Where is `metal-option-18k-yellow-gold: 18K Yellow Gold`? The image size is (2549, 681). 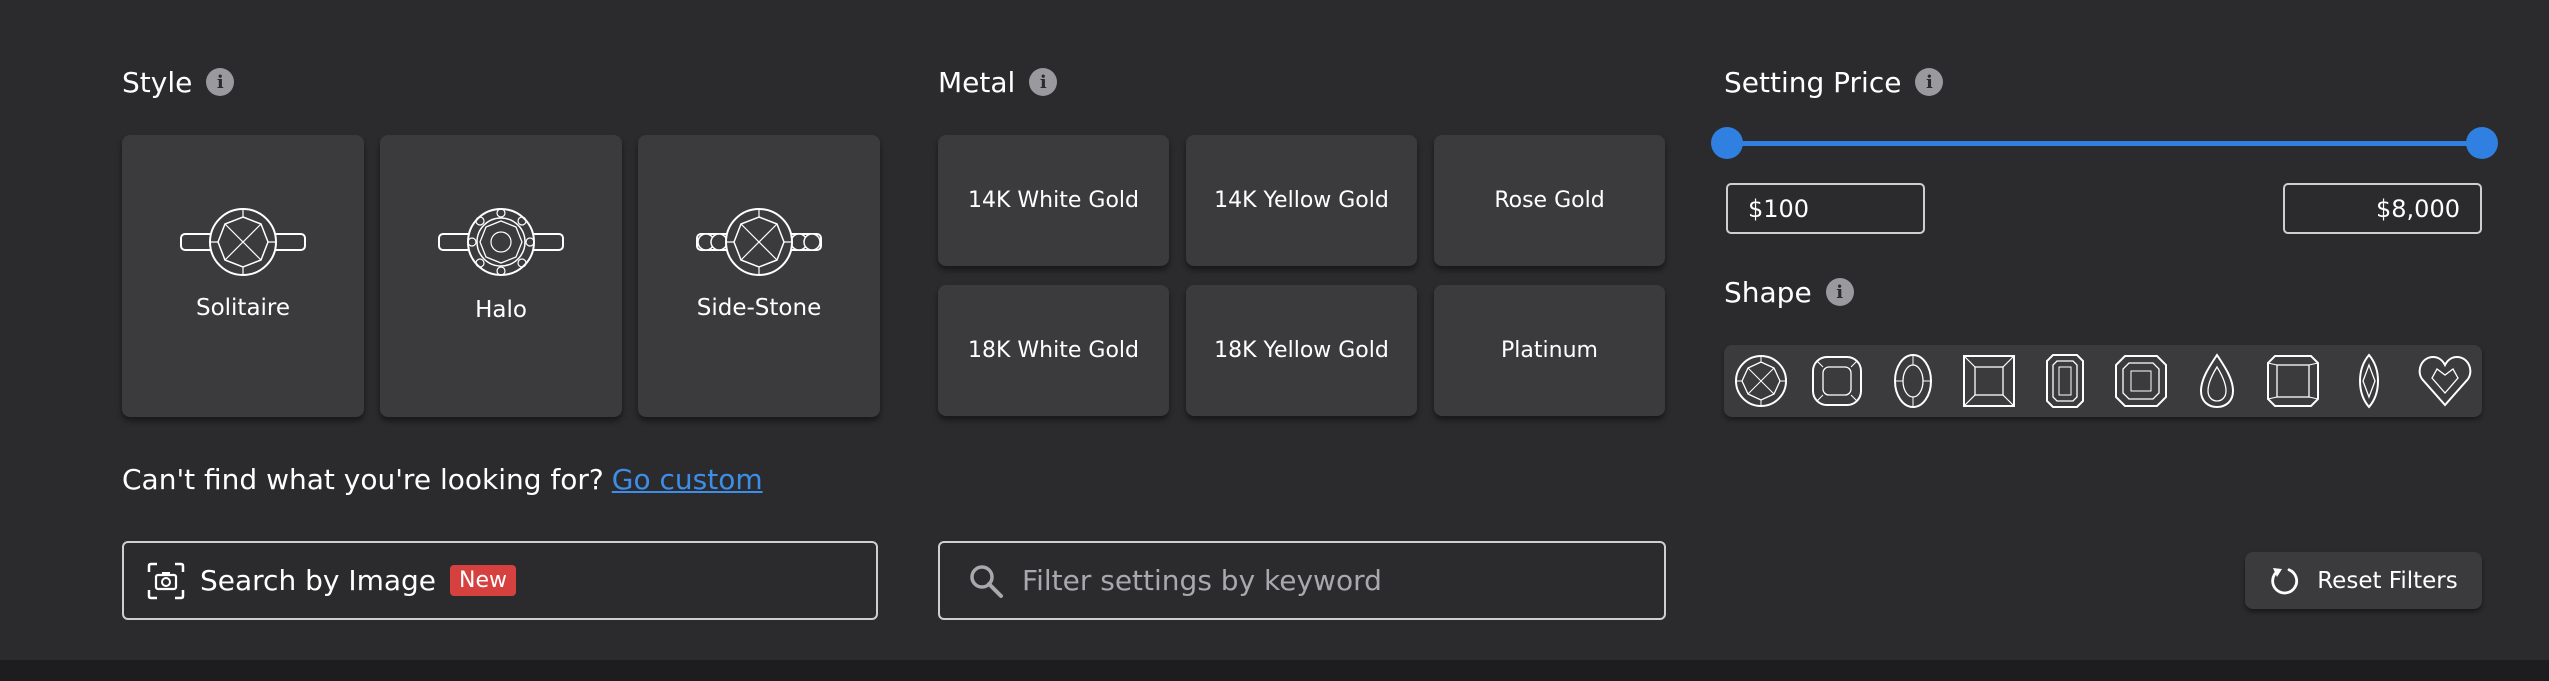 metal-option-18k-yellow-gold: 18K Yellow Gold is located at coordinates (1301, 350).